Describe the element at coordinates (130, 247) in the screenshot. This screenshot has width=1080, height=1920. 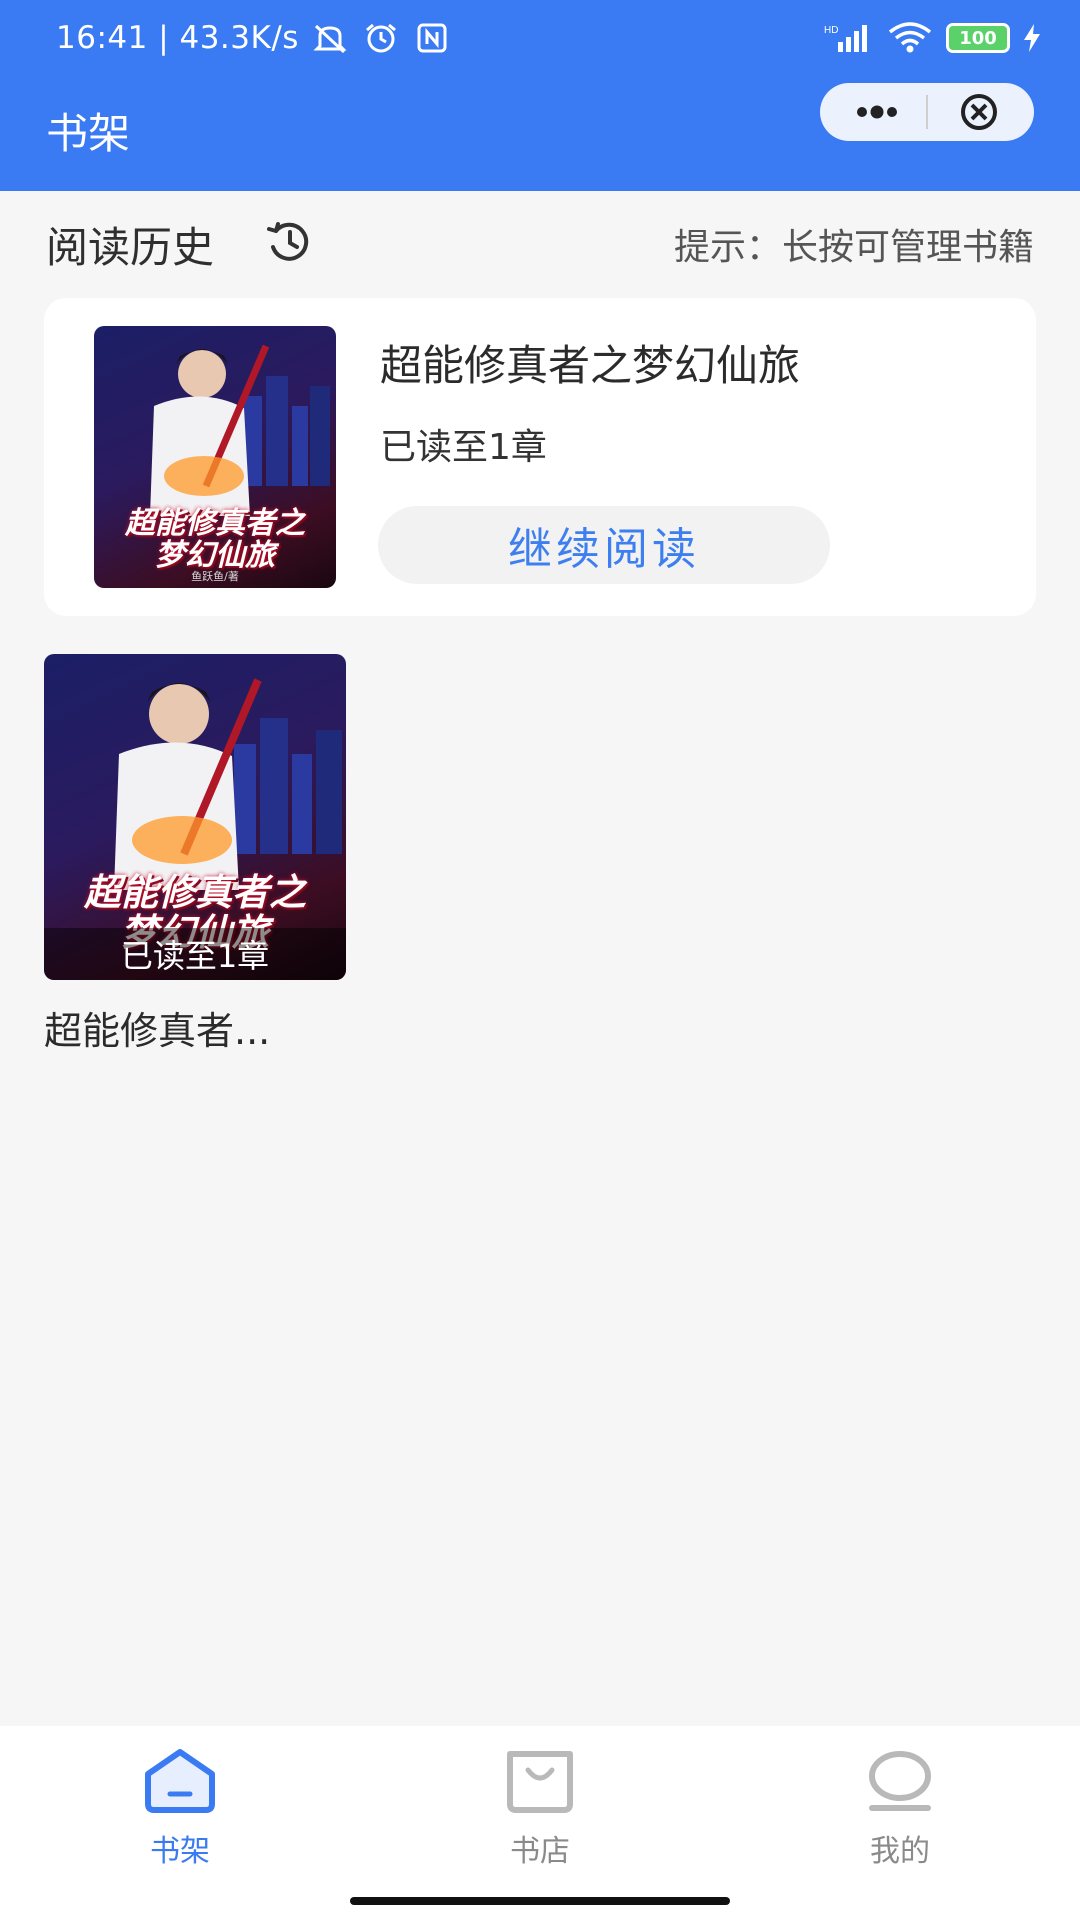
I see `section-title: 阅读历史` at that location.